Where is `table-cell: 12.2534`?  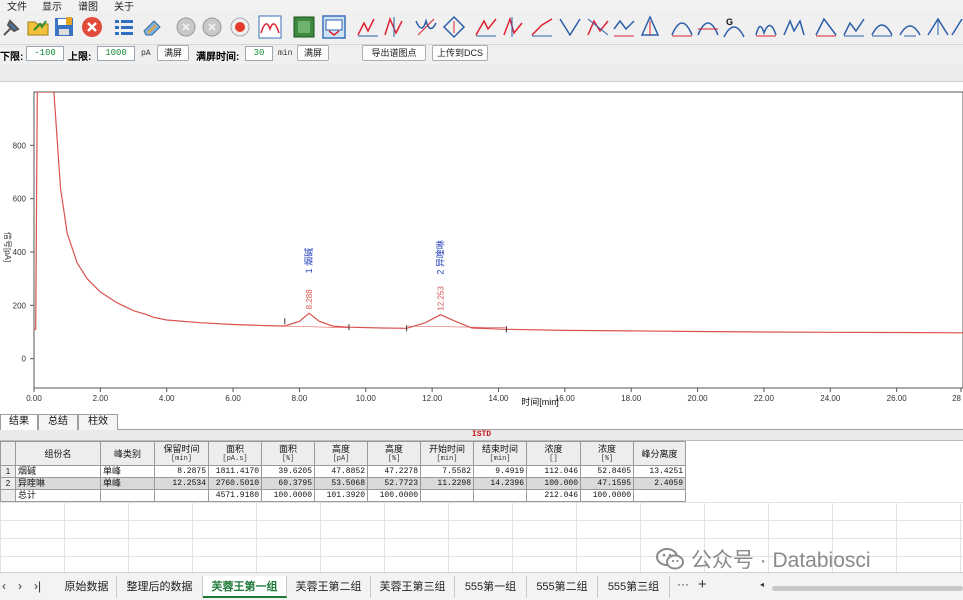
table-cell: 12.2534 is located at coordinates (181, 483).